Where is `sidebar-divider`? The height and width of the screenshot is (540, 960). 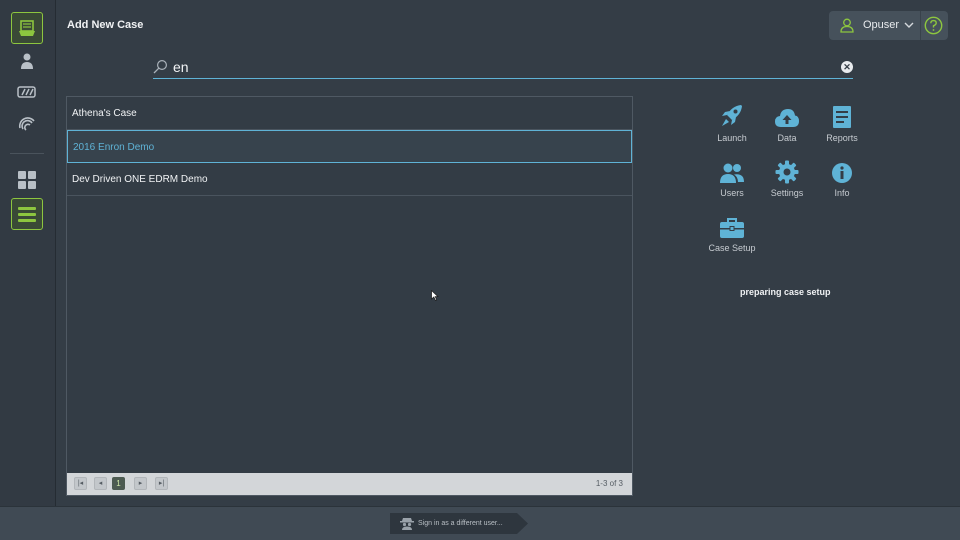
sidebar-divider is located at coordinates (27, 153).